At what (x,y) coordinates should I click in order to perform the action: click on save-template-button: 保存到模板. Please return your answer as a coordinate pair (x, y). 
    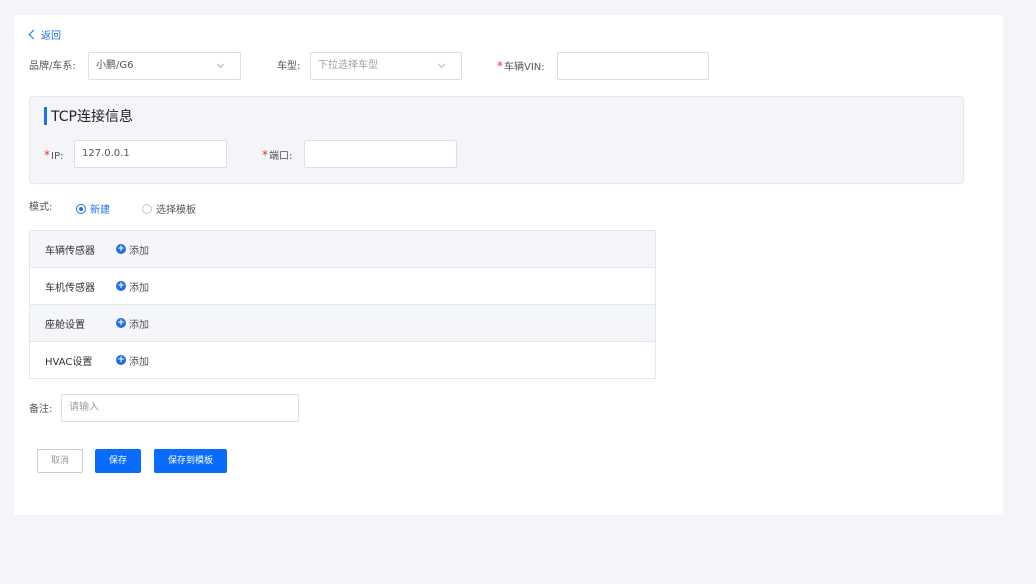
    Looking at the image, I should click on (190, 461).